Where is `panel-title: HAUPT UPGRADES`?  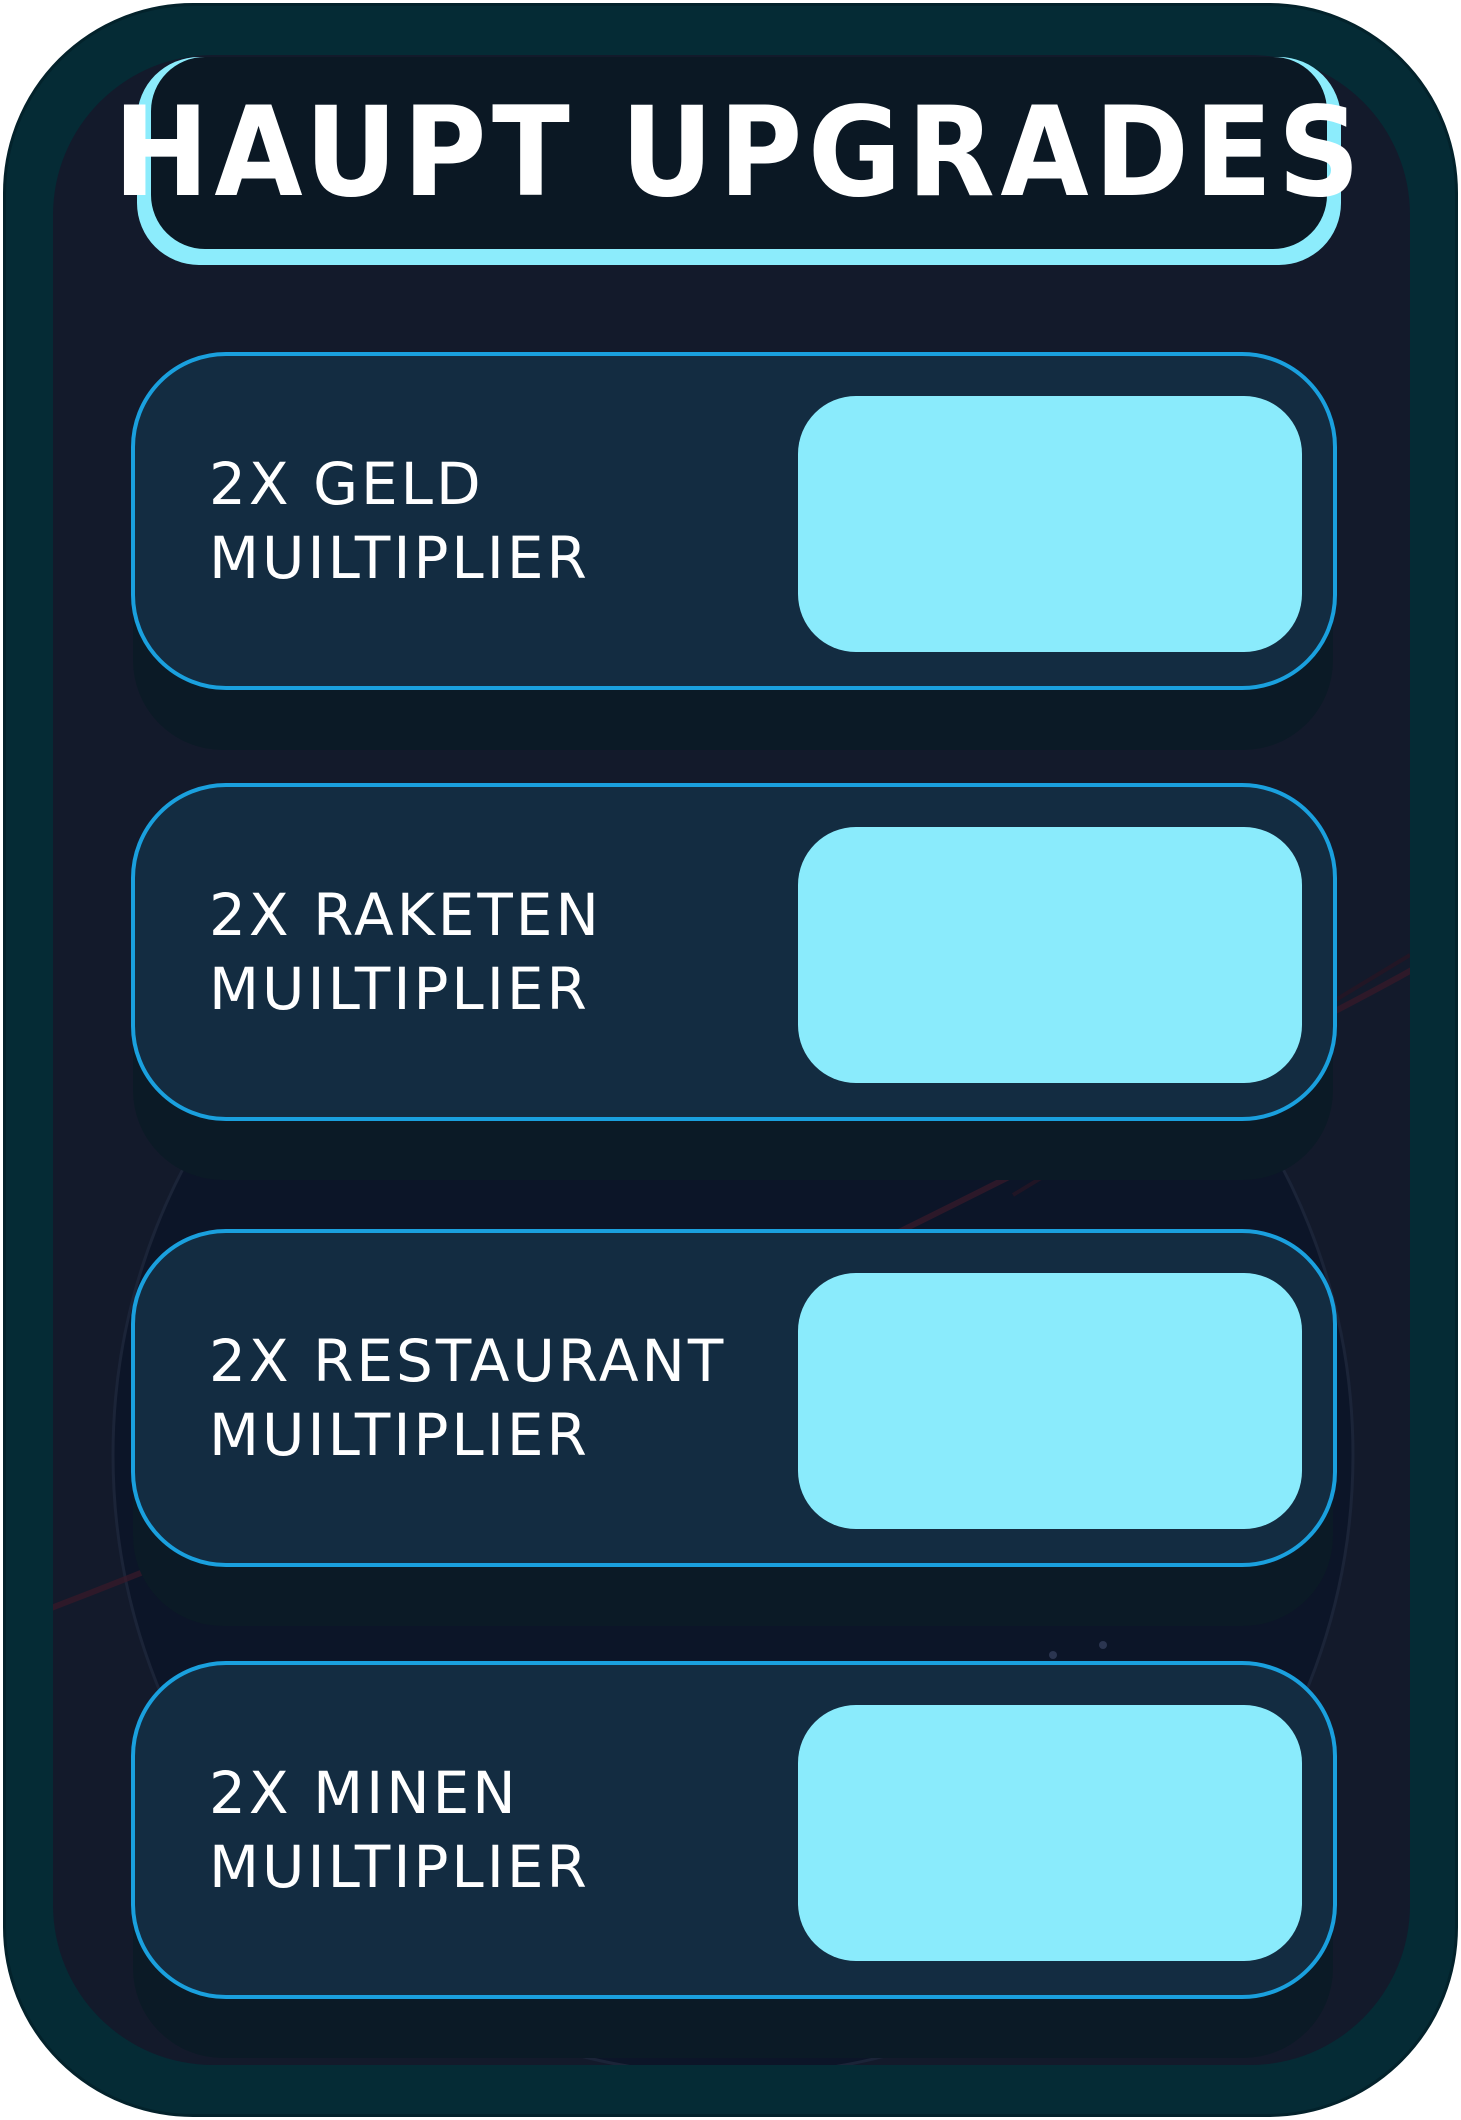
panel-title: HAUPT UPGRADES is located at coordinates (739, 153).